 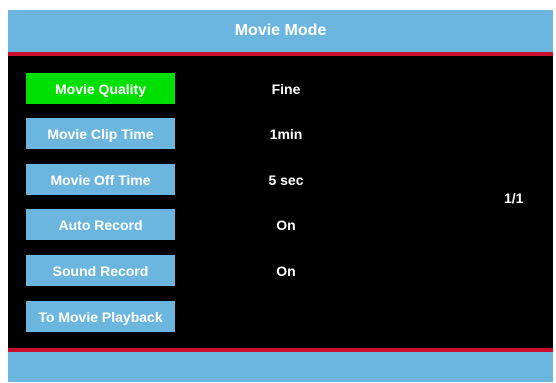 I want to click on sound-record-button: Sound Record, so click(x=100, y=270).